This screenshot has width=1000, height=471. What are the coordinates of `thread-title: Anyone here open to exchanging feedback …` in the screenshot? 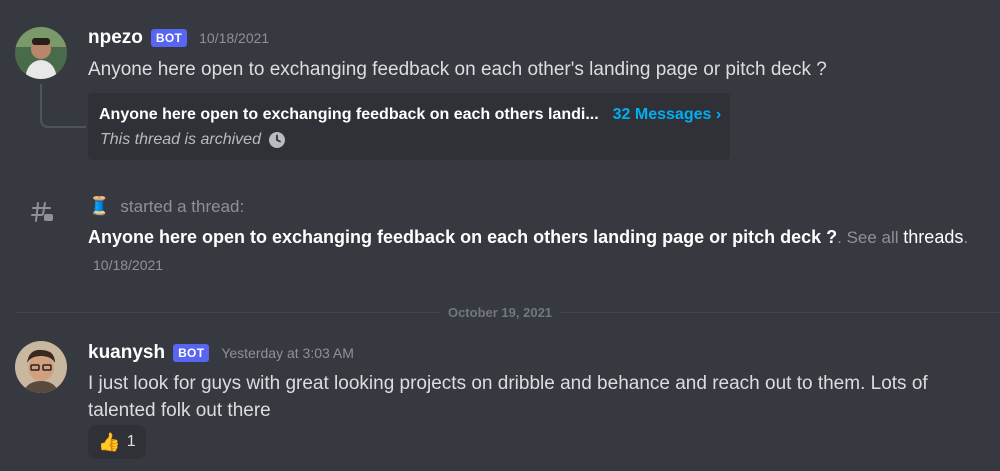 It's located at (349, 114).